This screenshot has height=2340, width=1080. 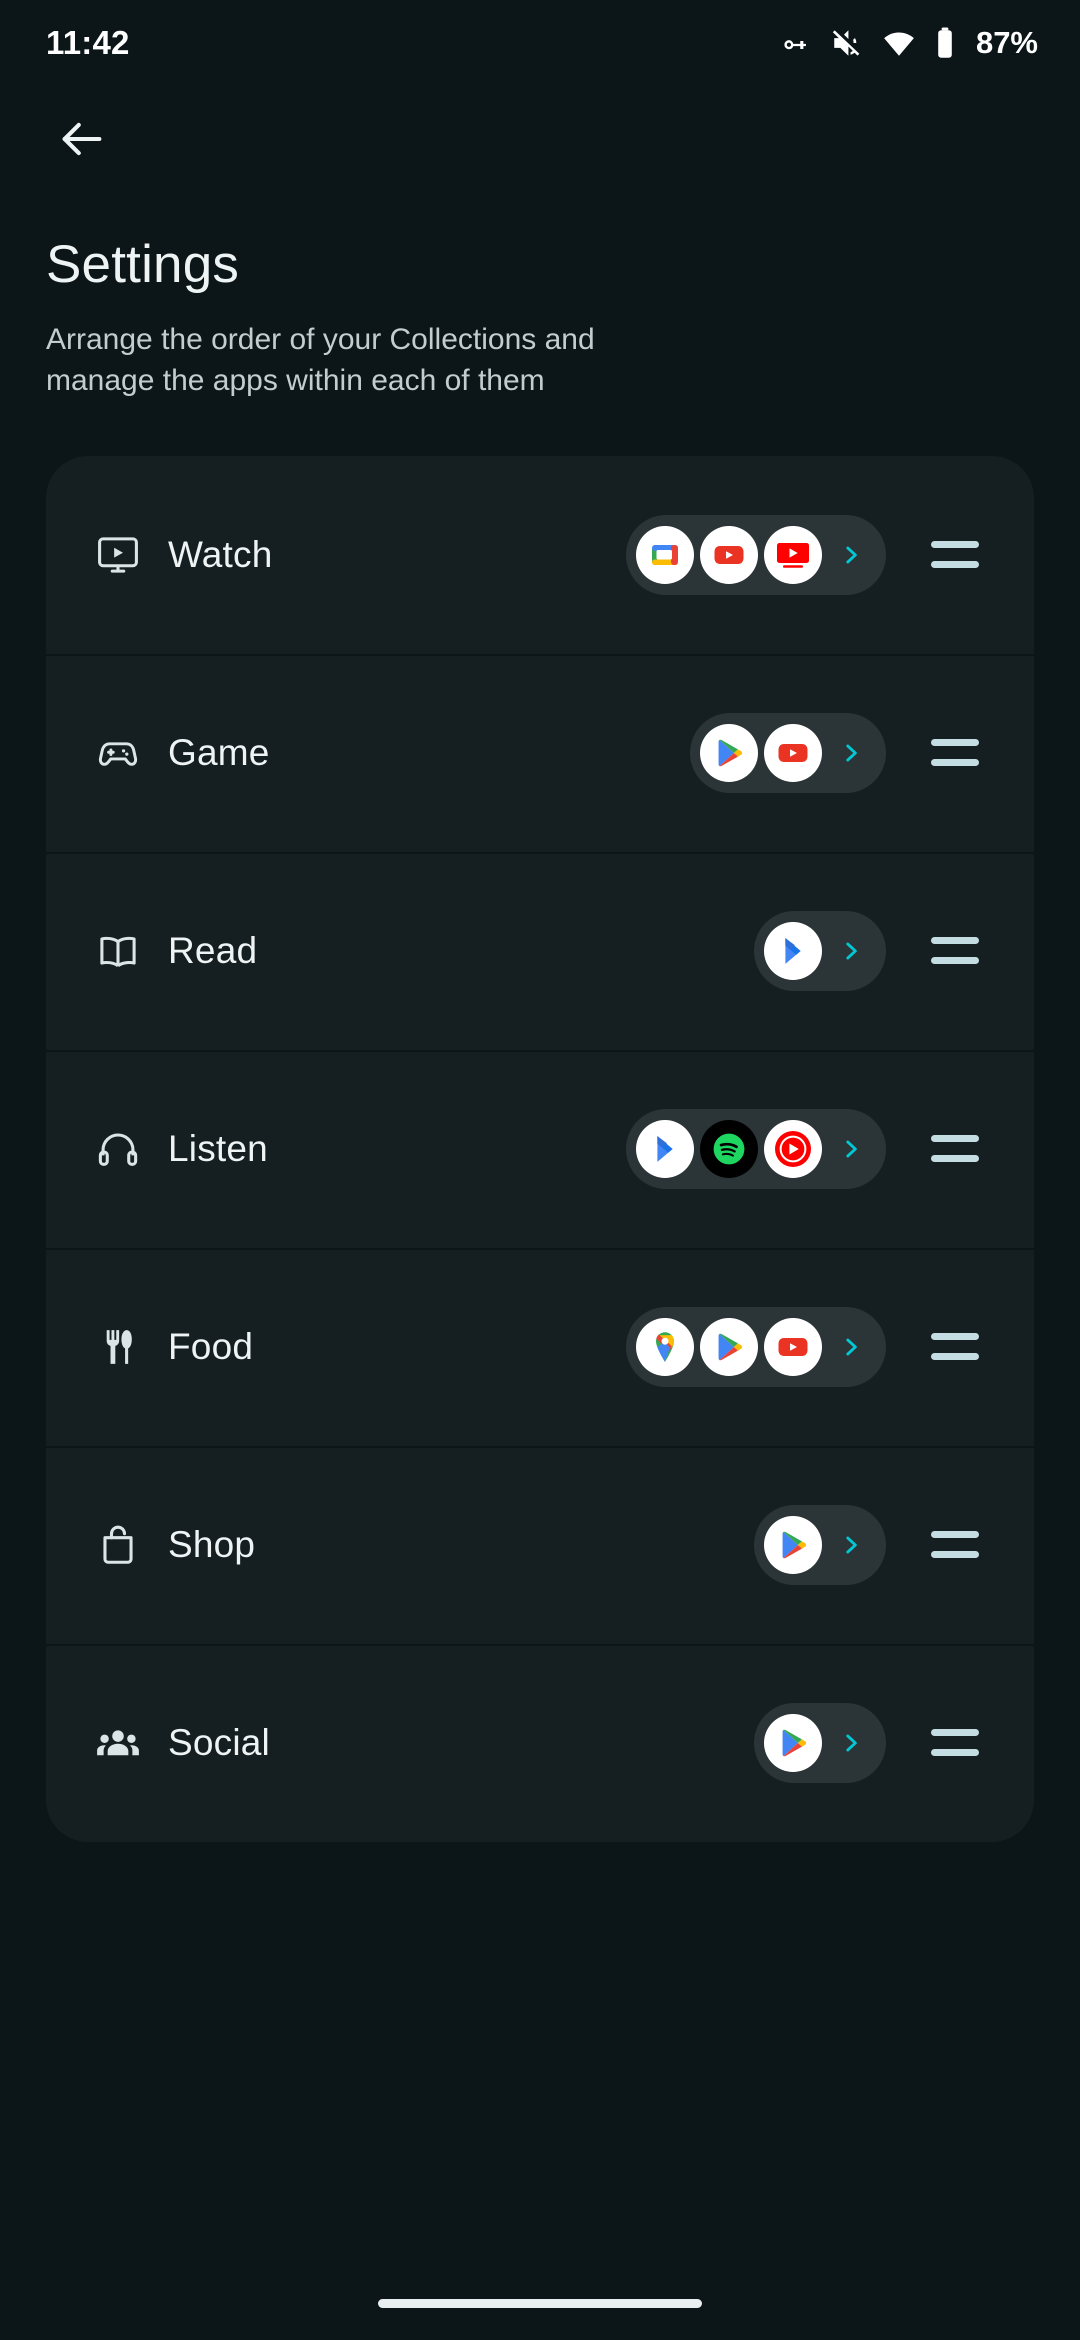 I want to click on vpn-key-icon, so click(x=796, y=43).